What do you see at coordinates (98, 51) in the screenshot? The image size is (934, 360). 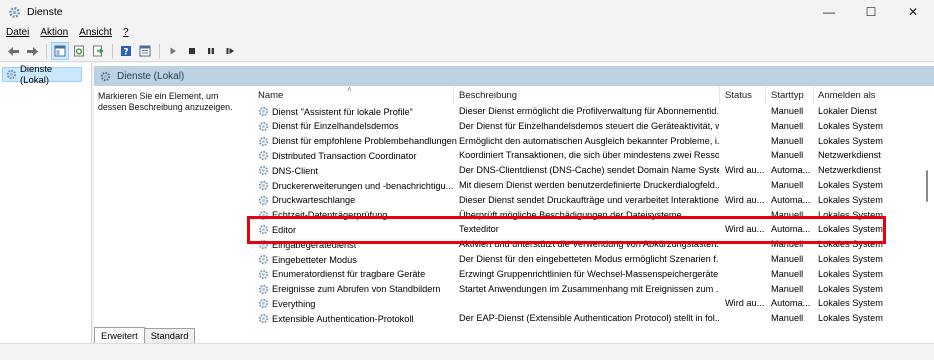 I see `export-list-button` at bounding box center [98, 51].